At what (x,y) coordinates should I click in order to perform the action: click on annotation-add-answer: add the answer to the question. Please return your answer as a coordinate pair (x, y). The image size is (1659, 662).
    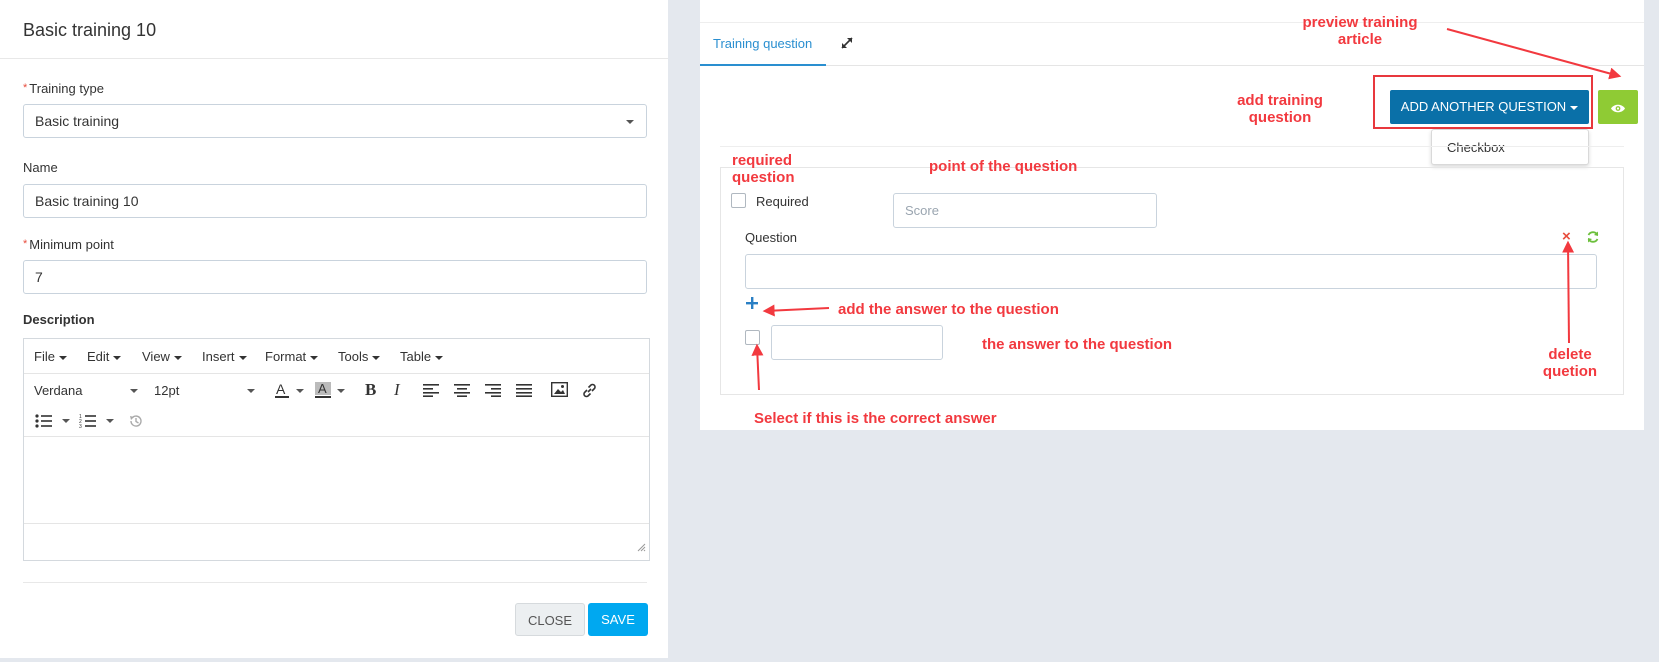
    Looking at the image, I should click on (948, 309).